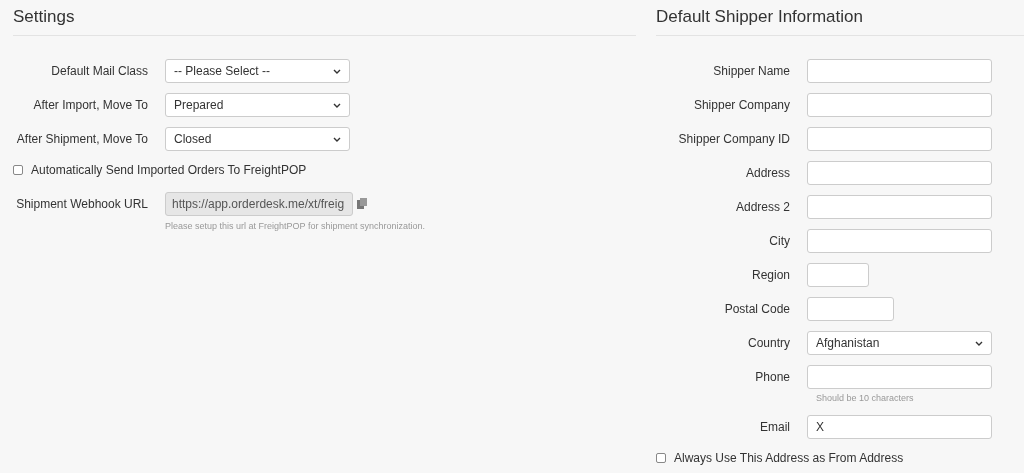 This screenshot has width=1024, height=473. I want to click on select-dropdown: Afghanistan, so click(899, 342).